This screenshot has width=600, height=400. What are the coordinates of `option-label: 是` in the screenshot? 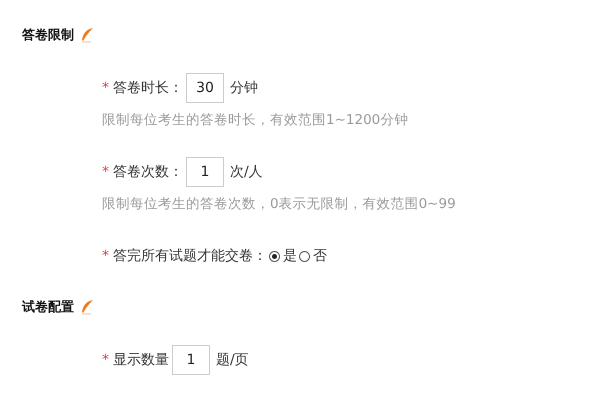 It's located at (290, 256).